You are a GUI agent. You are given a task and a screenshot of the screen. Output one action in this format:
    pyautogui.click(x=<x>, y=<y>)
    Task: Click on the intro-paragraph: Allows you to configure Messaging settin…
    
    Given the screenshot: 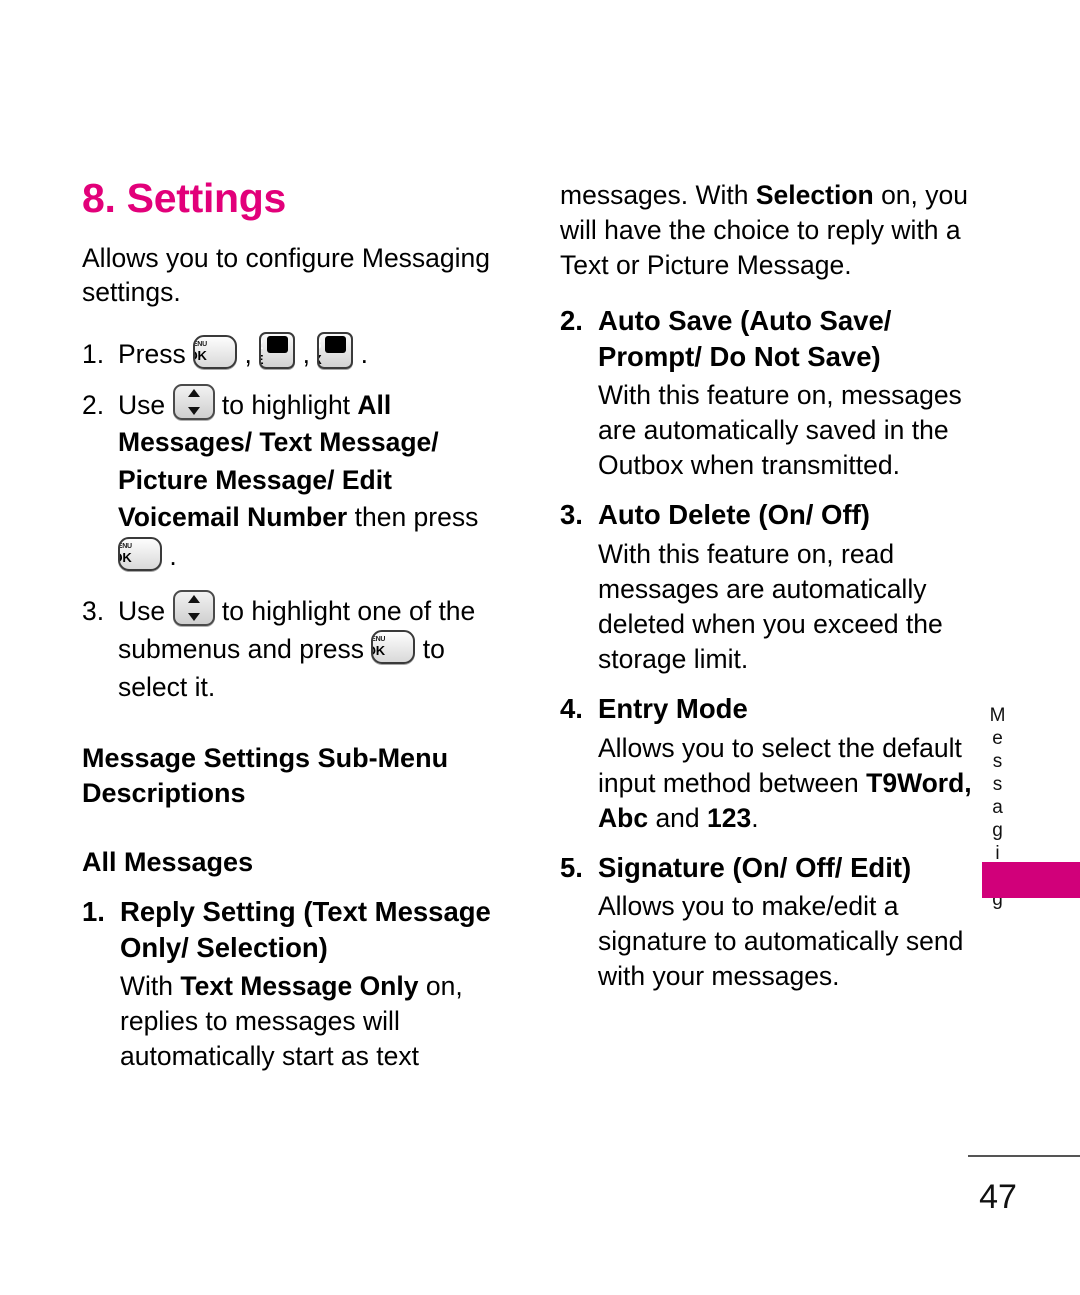 What is the action you would take?
    pyautogui.click(x=286, y=275)
    